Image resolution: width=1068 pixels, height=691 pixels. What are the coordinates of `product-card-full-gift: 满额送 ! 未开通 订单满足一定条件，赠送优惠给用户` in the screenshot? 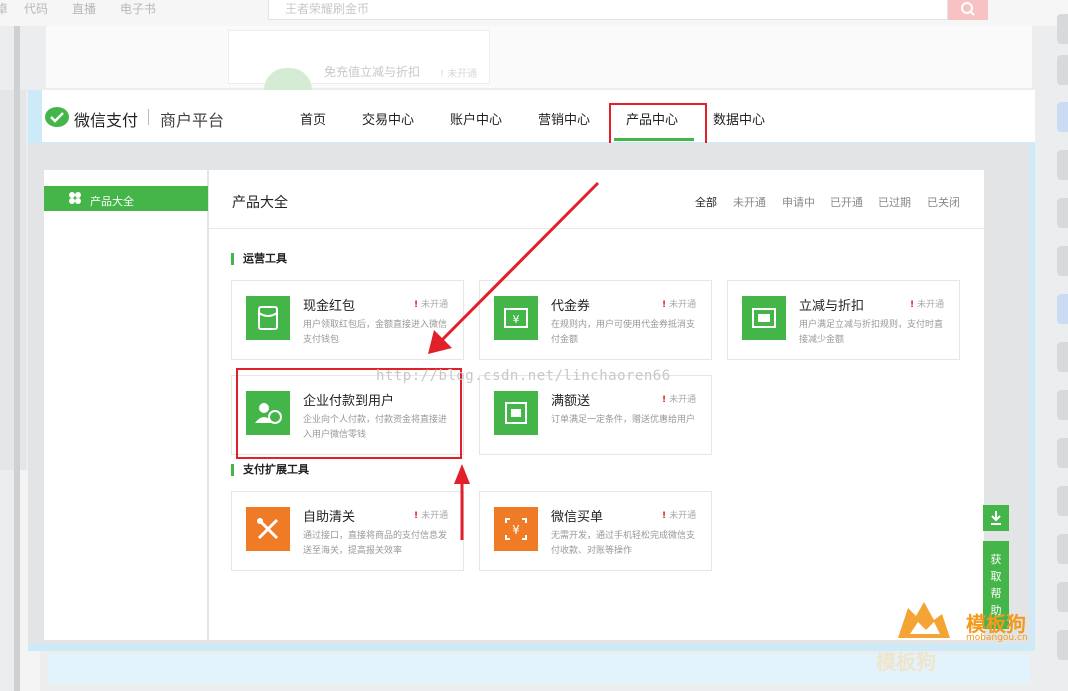 It's located at (595, 415).